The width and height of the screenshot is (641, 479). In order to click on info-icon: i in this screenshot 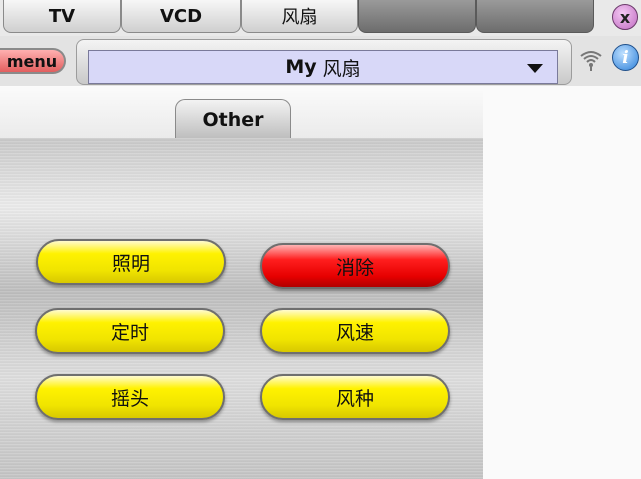, I will do `click(625, 57)`.